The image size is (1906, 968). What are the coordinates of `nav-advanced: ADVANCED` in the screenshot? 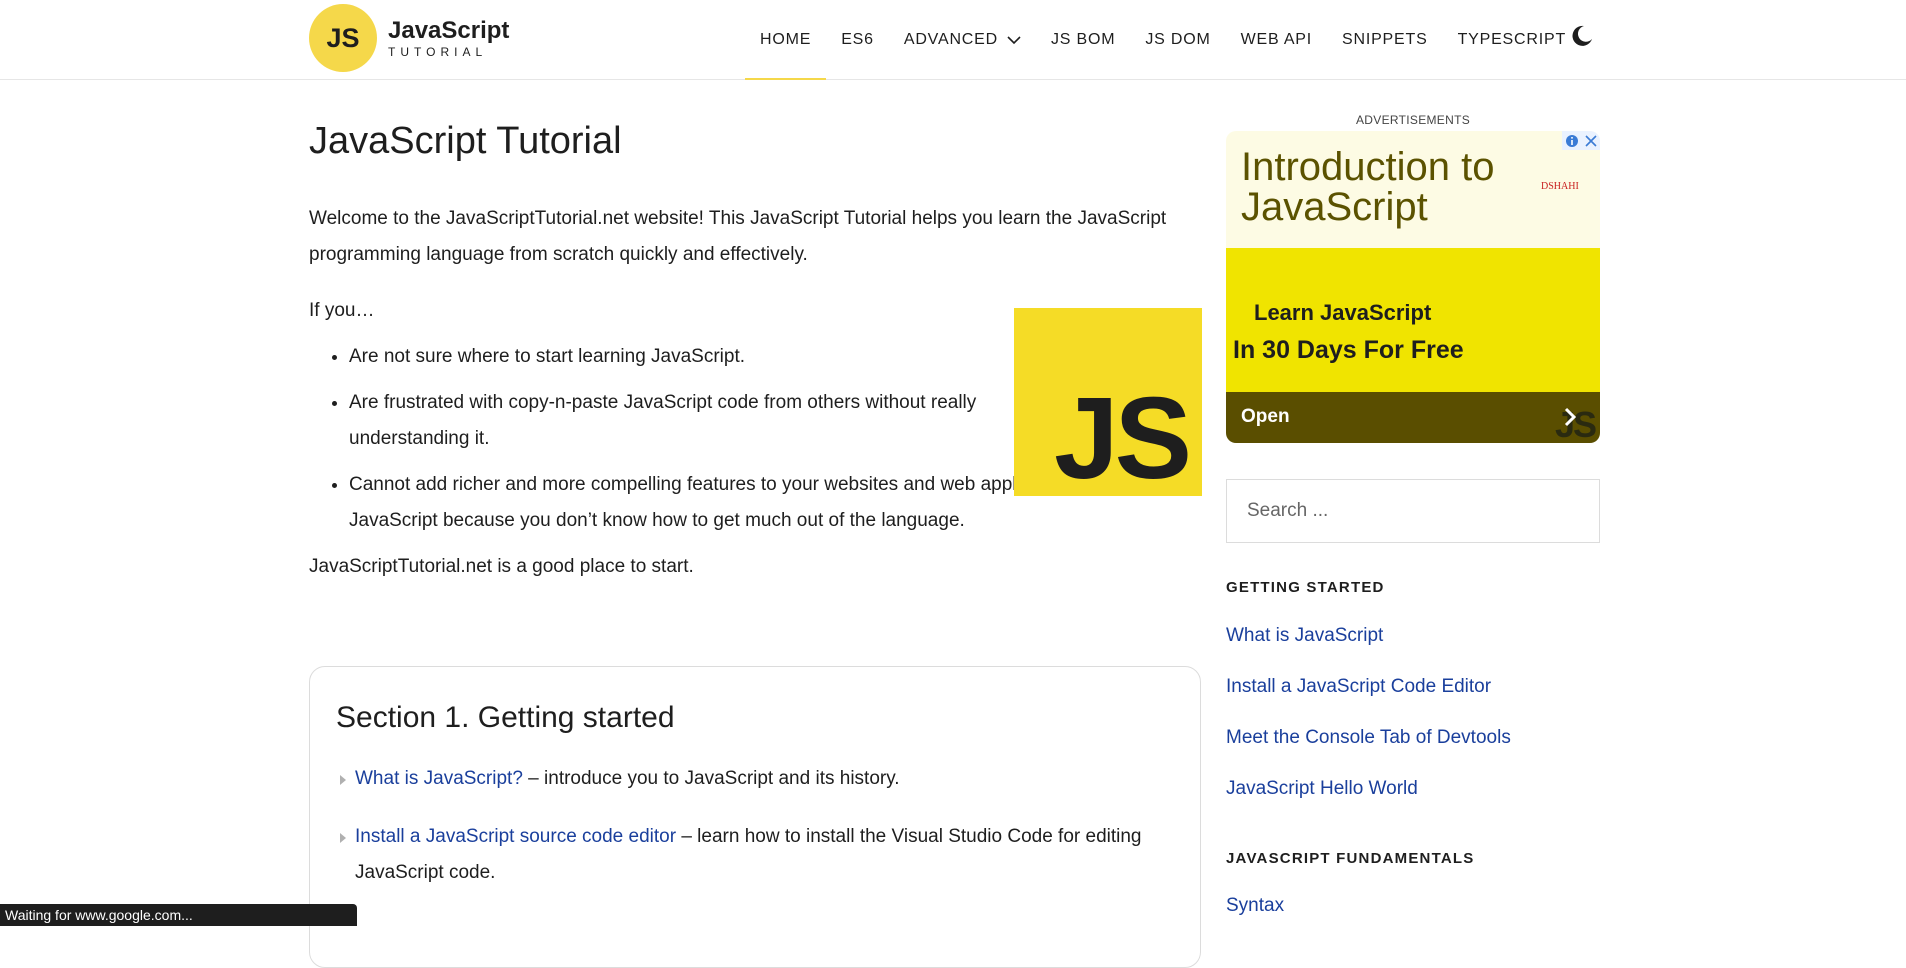 It's located at (962, 39).